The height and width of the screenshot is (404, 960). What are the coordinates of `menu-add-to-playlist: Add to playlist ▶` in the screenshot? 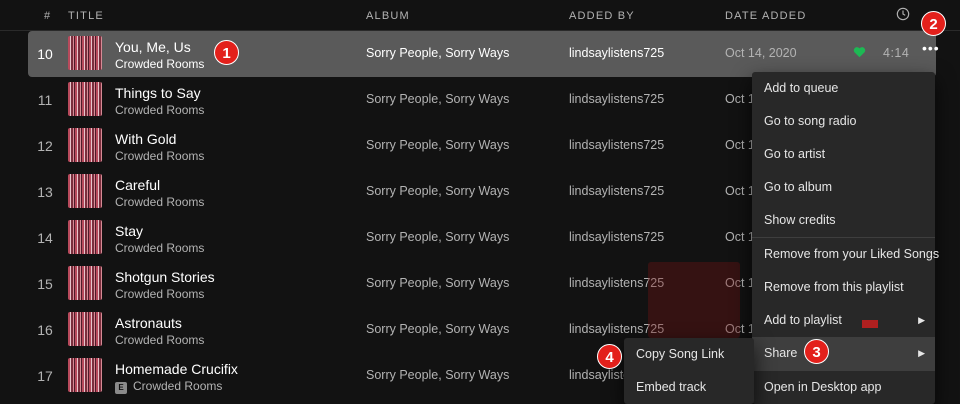 It's located at (843, 320).